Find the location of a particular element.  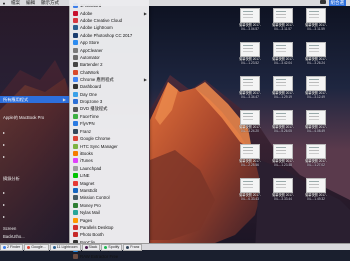

taskbar-button: Slack is located at coordinates (91, 247).